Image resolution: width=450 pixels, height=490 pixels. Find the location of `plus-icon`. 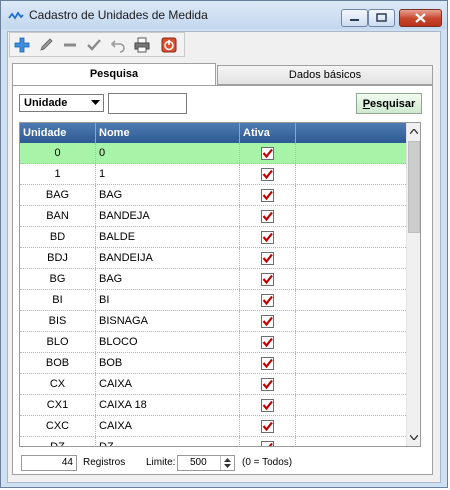

plus-icon is located at coordinates (22, 45).